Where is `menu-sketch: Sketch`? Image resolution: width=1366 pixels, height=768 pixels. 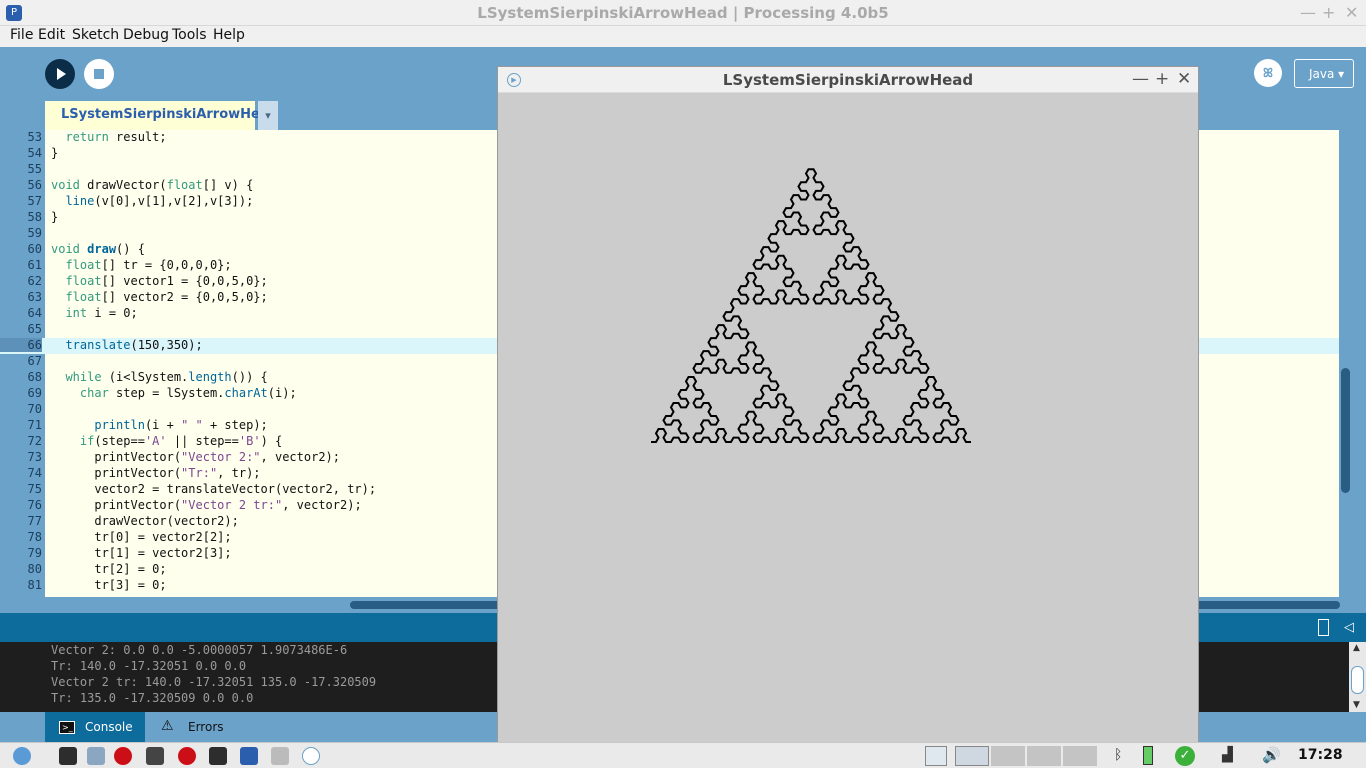 menu-sketch: Sketch is located at coordinates (95, 35).